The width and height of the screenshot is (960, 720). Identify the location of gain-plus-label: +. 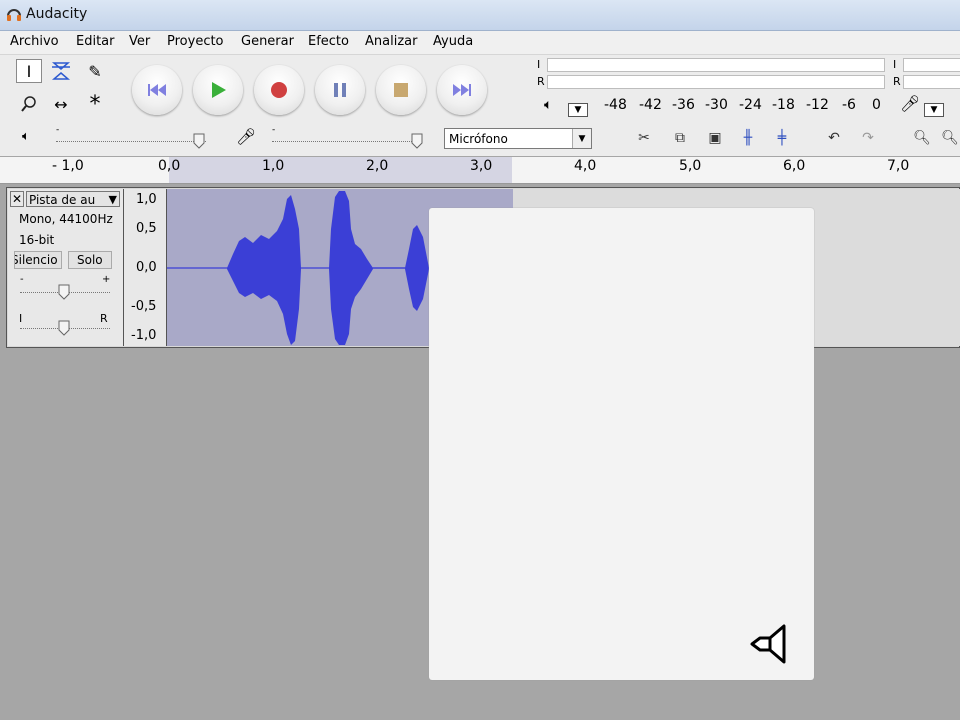
(106, 279).